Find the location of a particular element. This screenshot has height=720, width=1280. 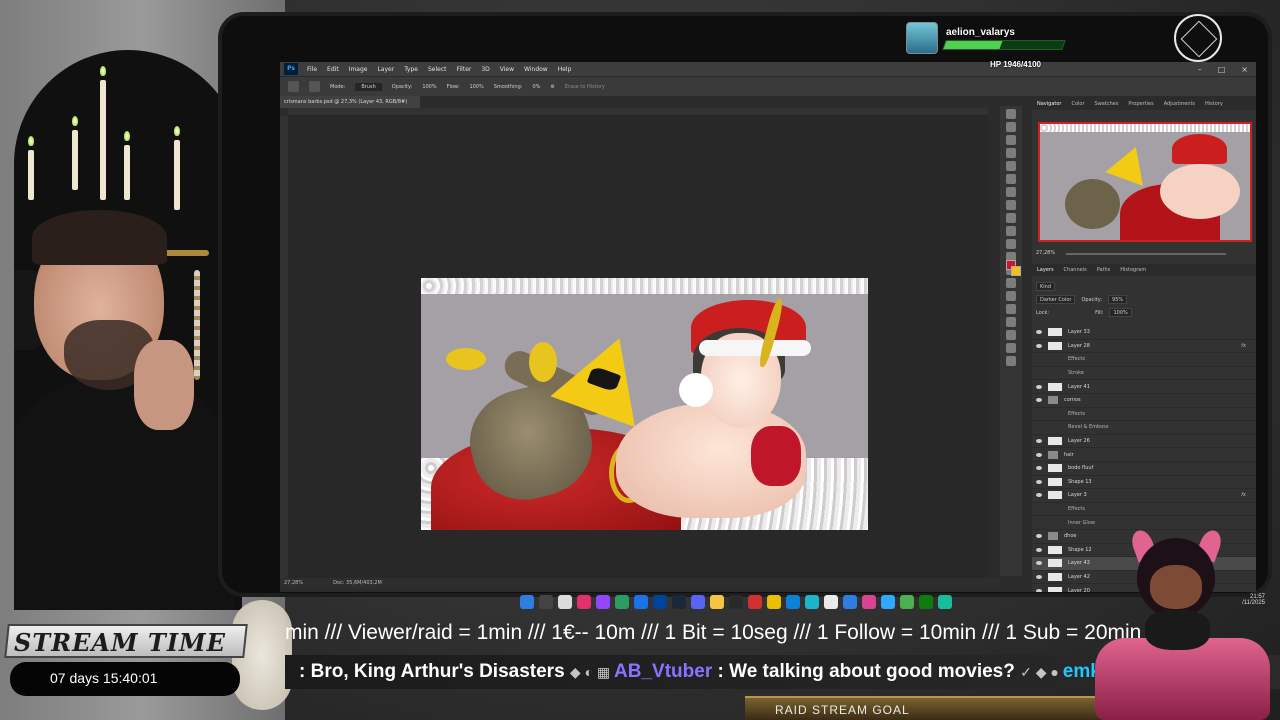

artwork-canvas is located at coordinates (644, 404).